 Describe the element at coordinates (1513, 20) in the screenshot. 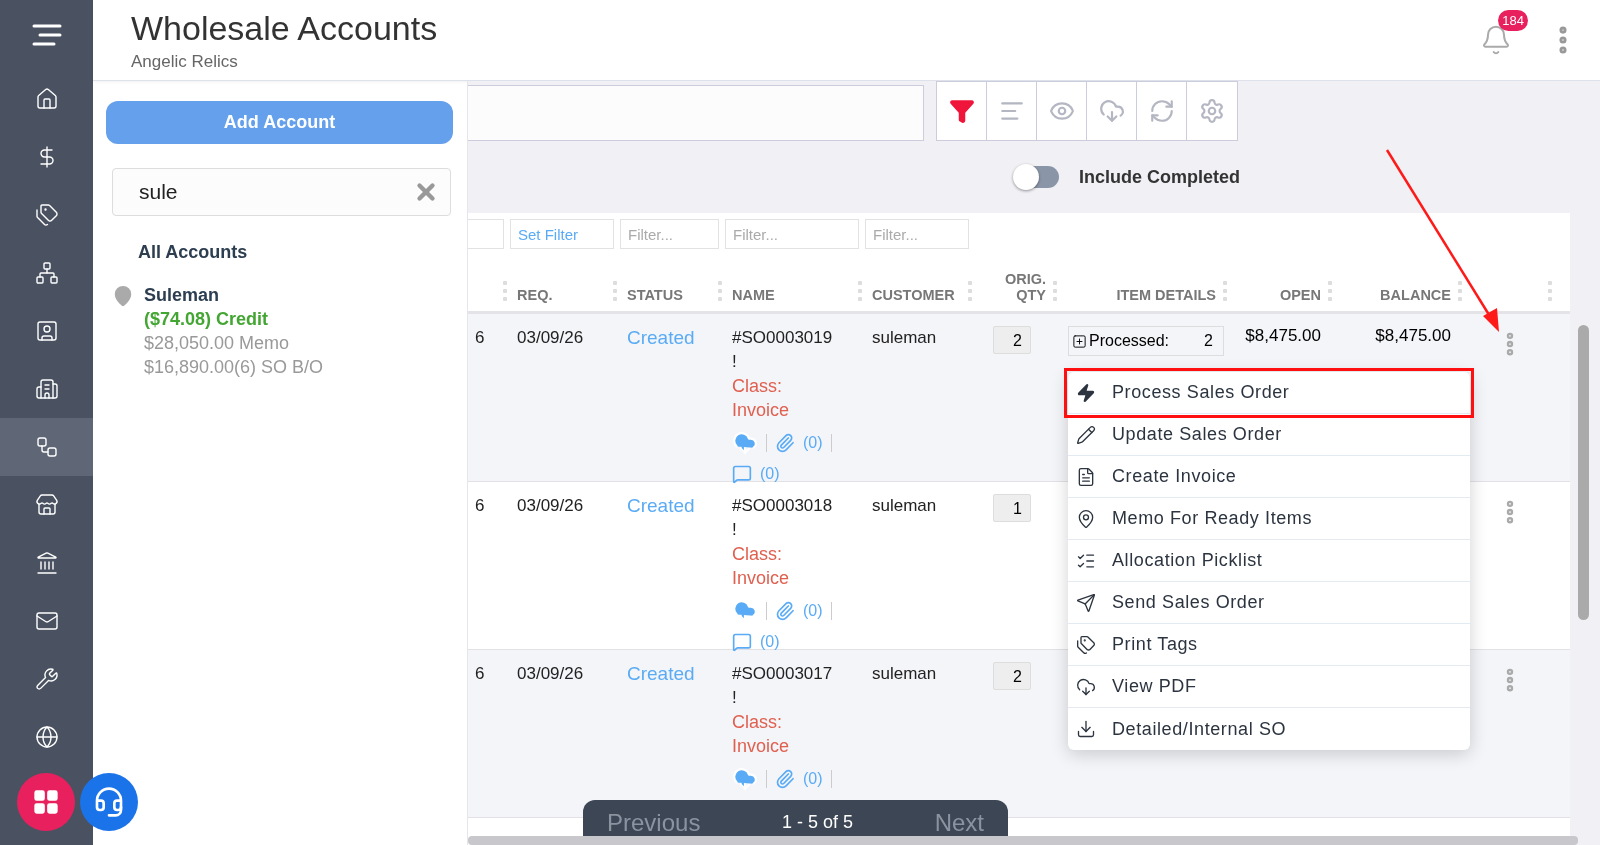

I see `notification-badge: 184` at that location.